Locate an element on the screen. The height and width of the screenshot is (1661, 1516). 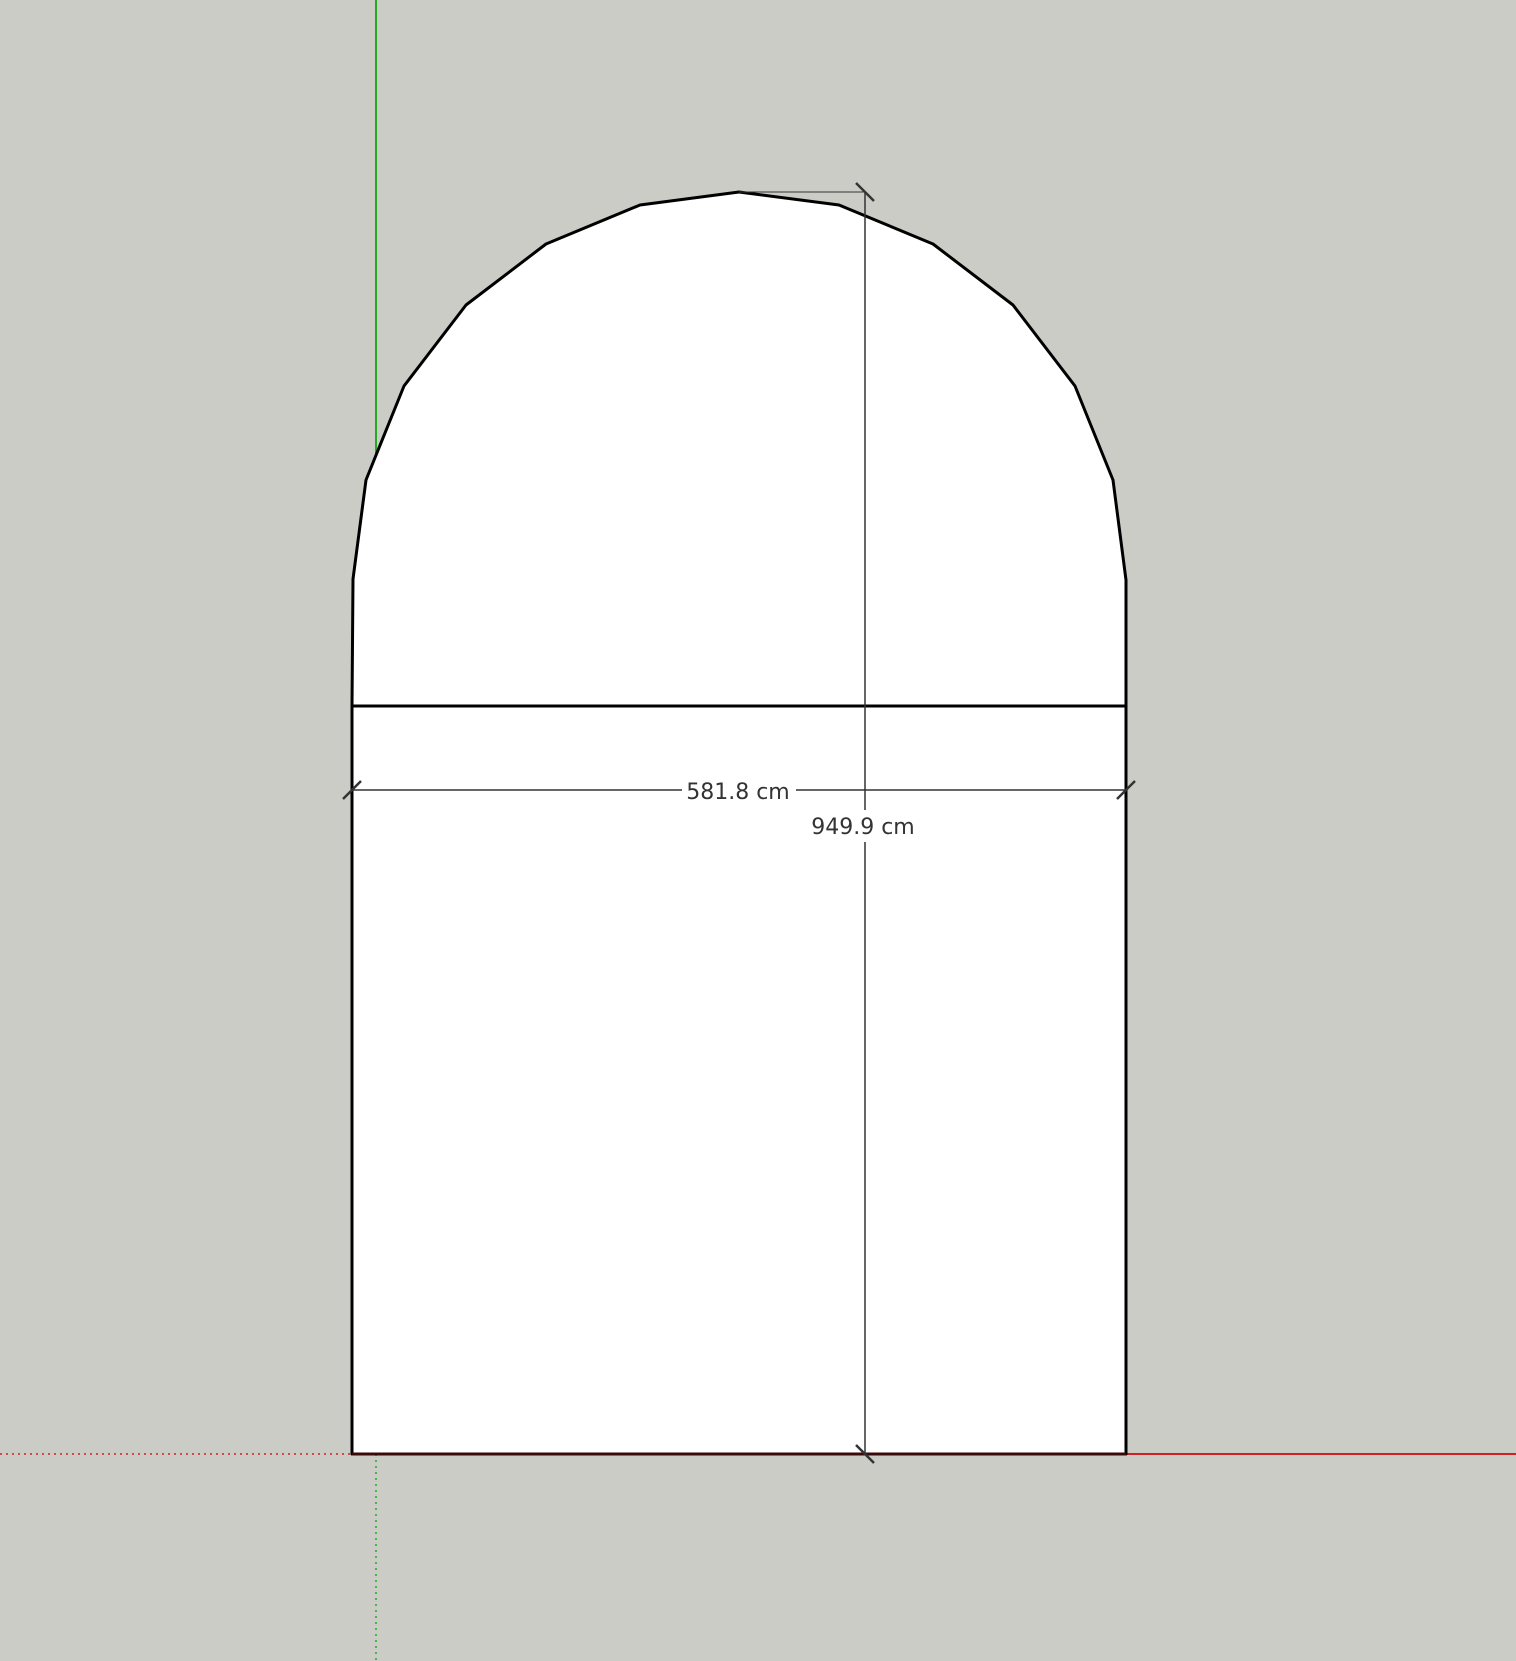
height-dimension-label: 949.9 cm is located at coordinates (863, 827).